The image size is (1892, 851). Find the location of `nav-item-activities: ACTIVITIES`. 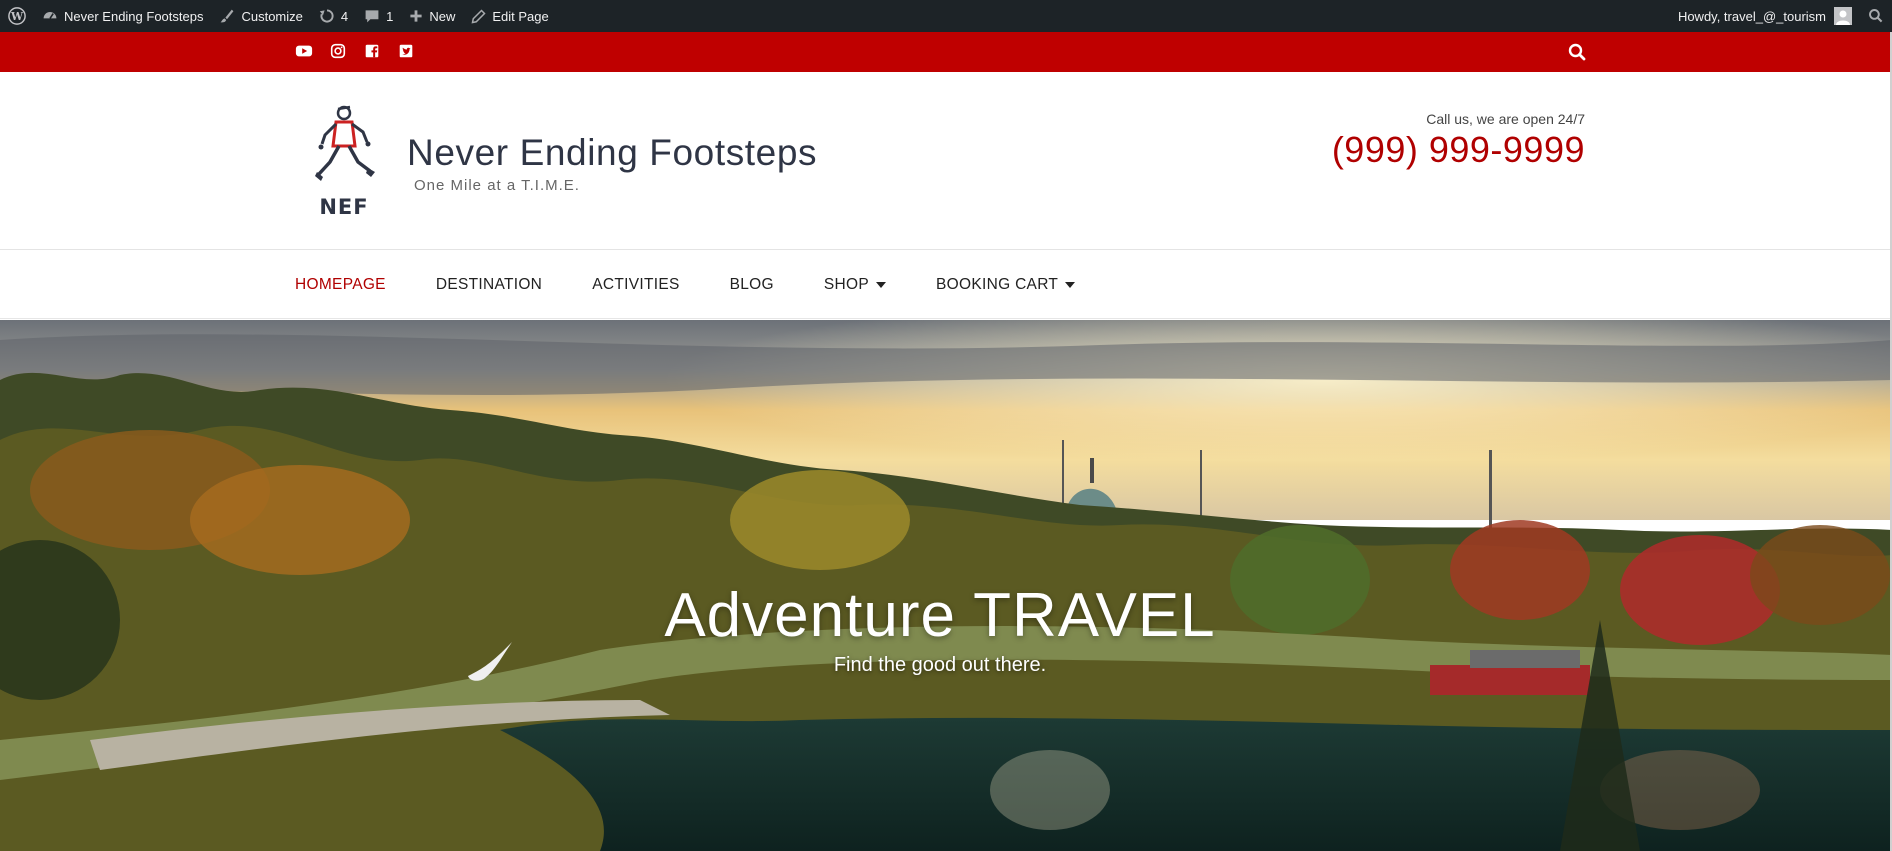

nav-item-activities: ACTIVITIES is located at coordinates (635, 285).